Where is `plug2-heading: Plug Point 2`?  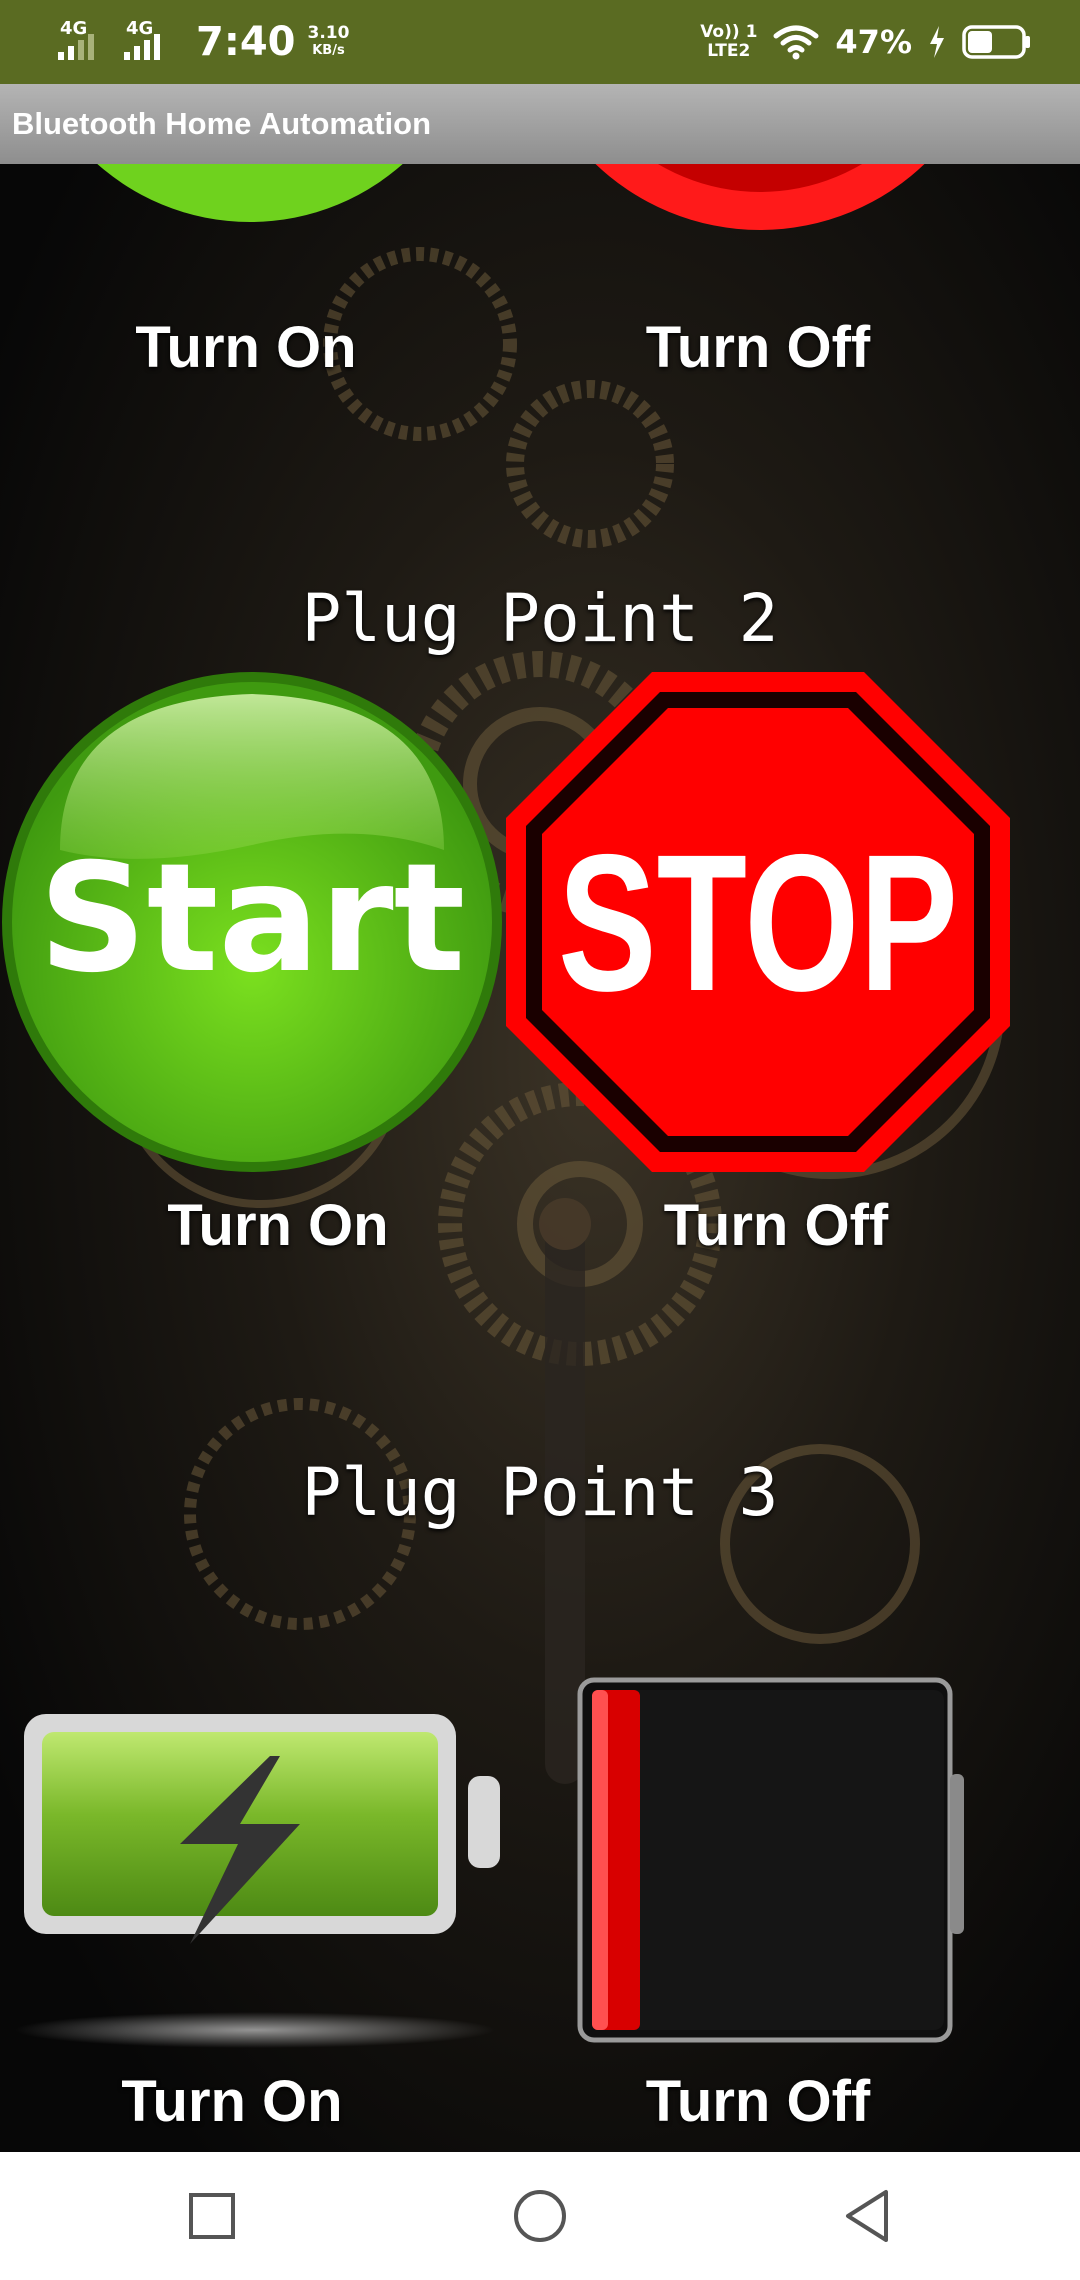 plug2-heading: Plug Point 2 is located at coordinates (540, 618).